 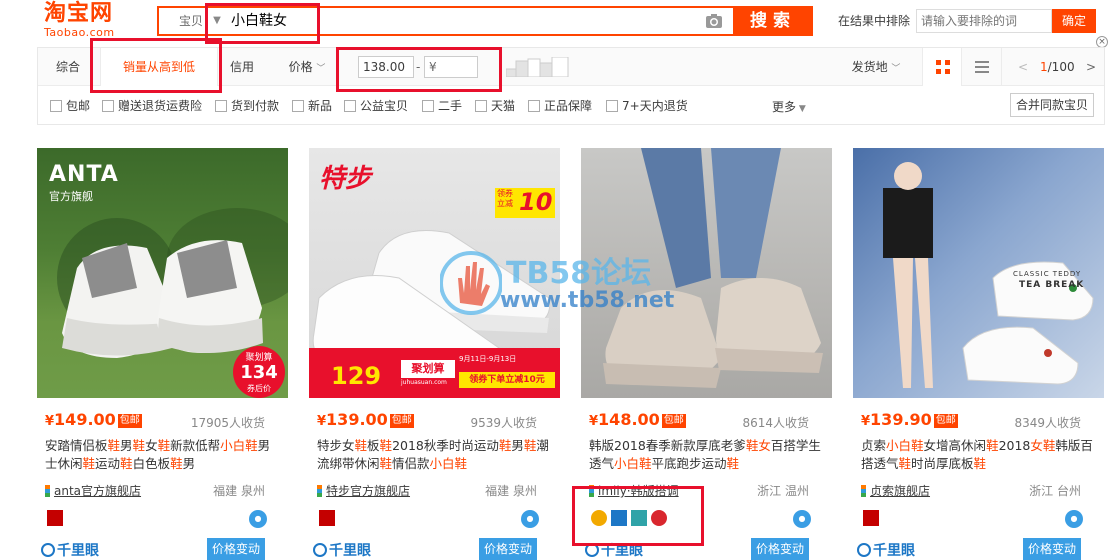 I want to click on filter-new: 新品, so click(x=312, y=107).